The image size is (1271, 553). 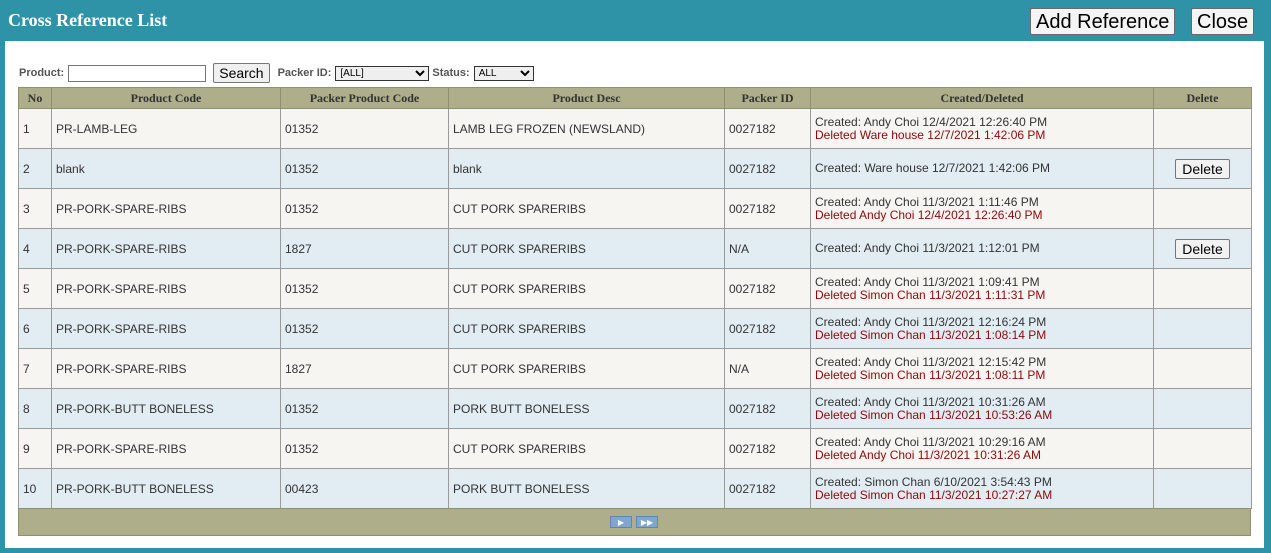 I want to click on cell-created-deleted: Created: Andy Choi 11/3/2021 1:12:01 PM, so click(x=982, y=248).